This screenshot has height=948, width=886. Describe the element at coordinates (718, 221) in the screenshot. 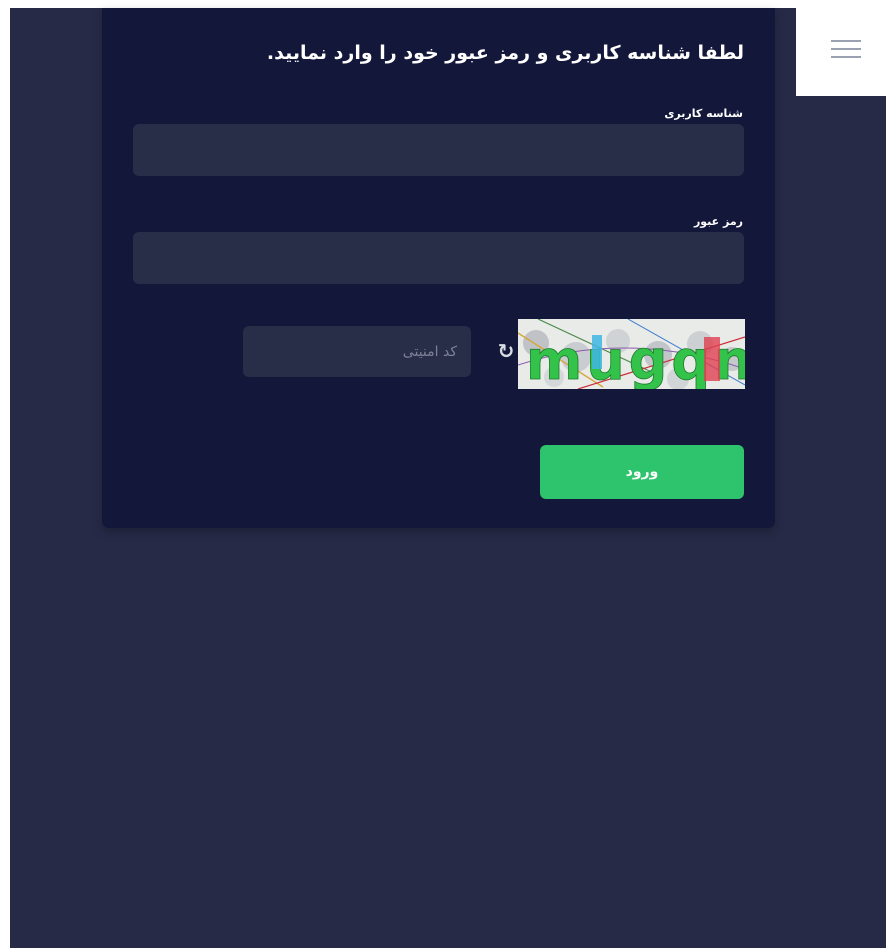

I see `password-label: رمز عبور` at that location.